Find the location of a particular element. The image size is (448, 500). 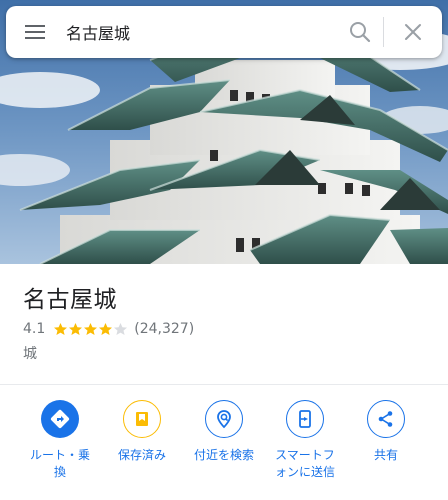

share-label: 共有 is located at coordinates (385, 455).